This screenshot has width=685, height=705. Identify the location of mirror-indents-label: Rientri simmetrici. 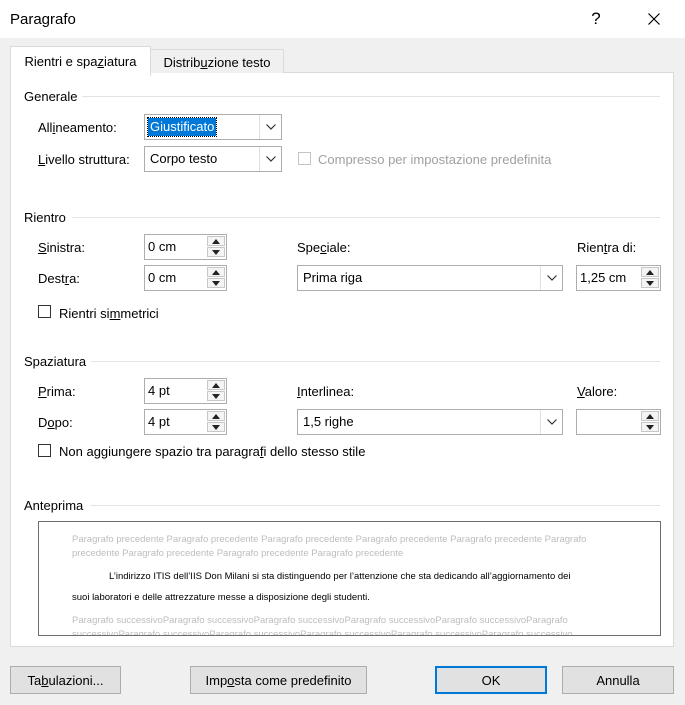
(109, 313).